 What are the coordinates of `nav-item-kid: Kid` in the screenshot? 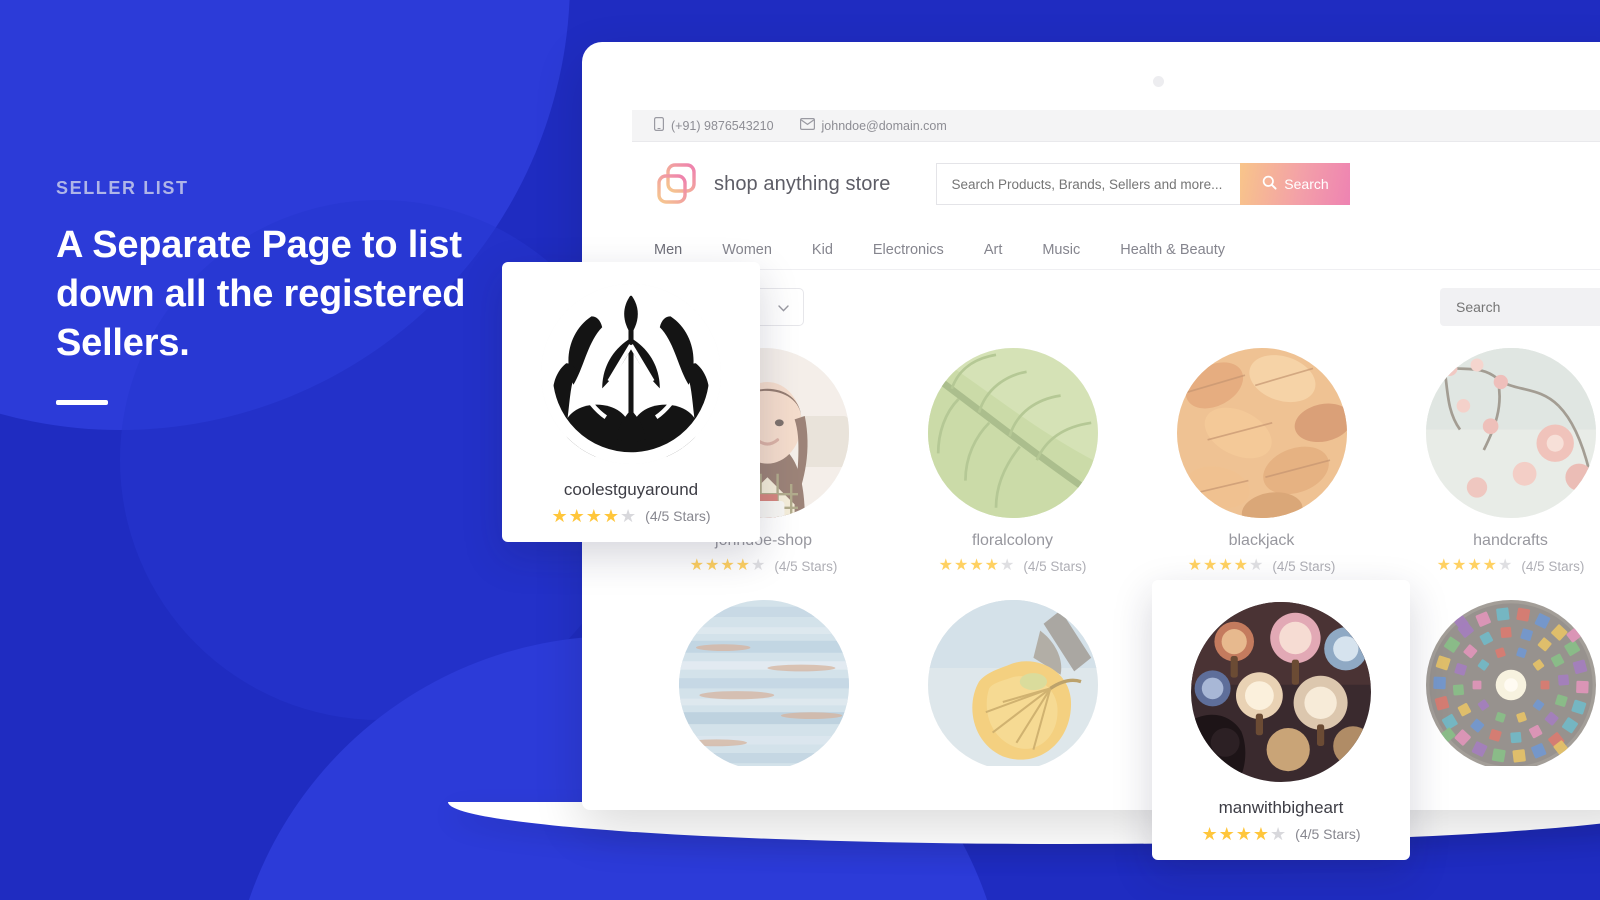 It's located at (822, 255).